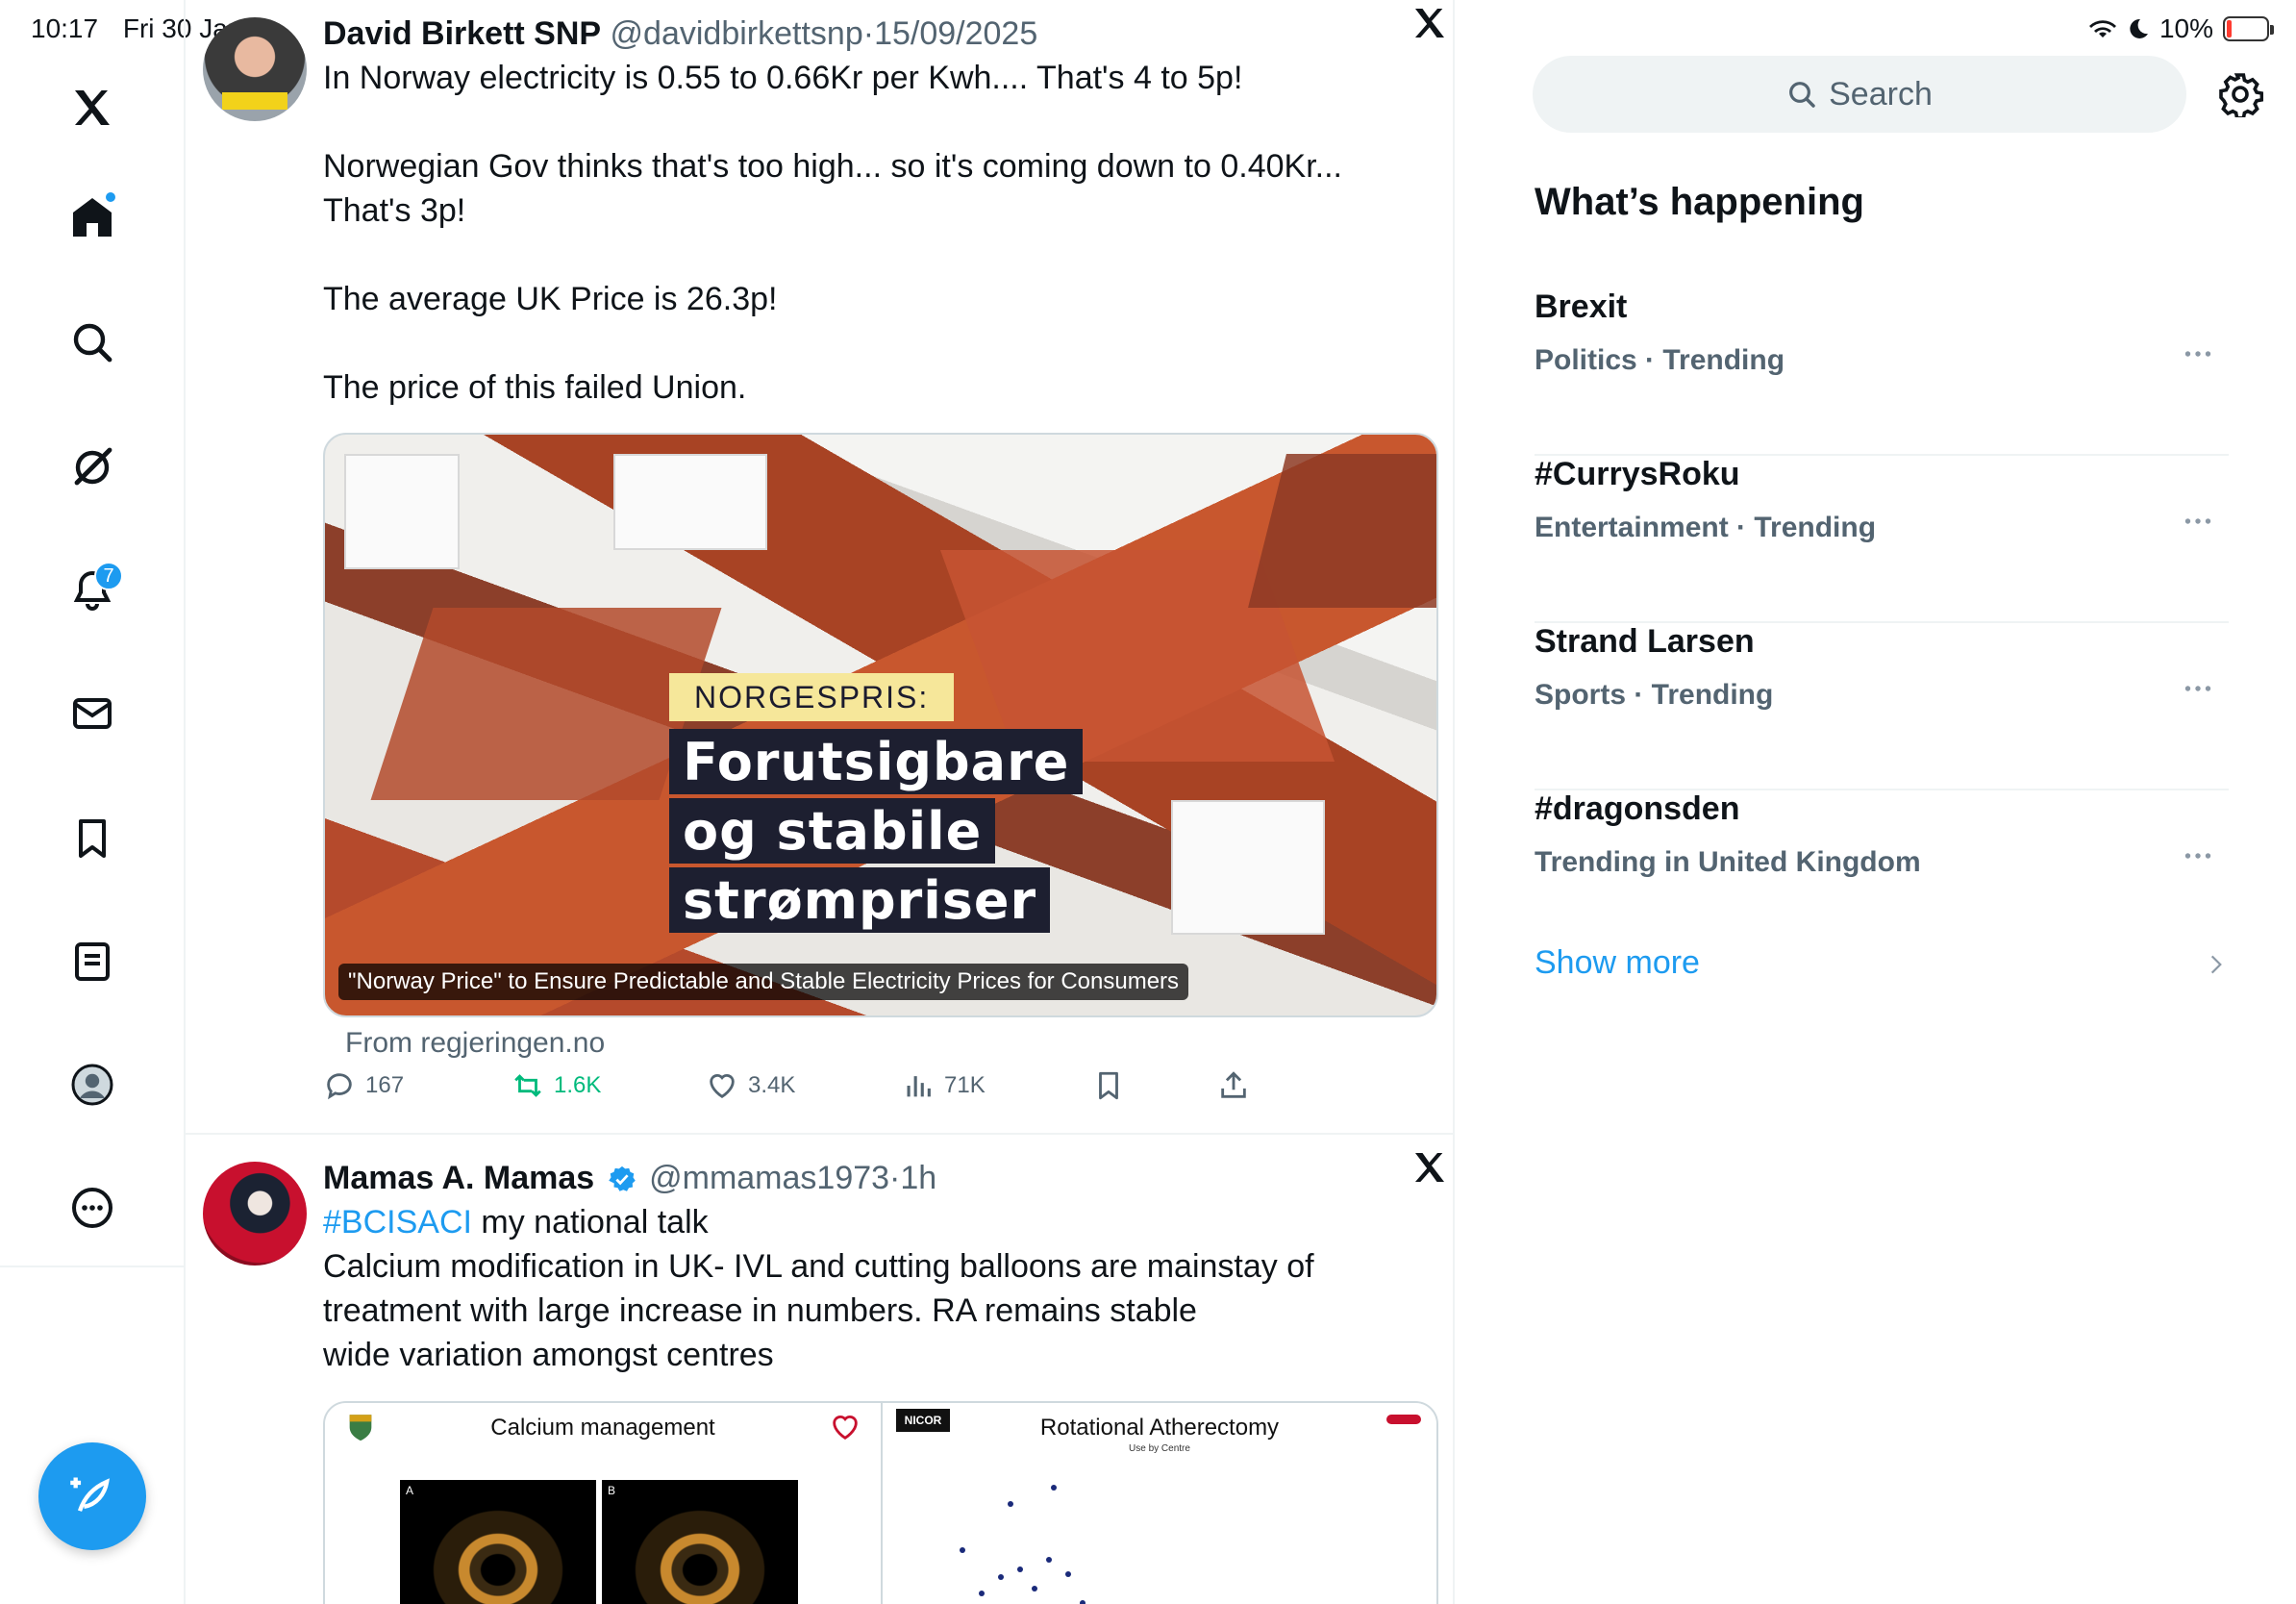 The width and height of the screenshot is (2296, 1604). What do you see at coordinates (1660, 360) in the screenshot?
I see `trend-subtitle: Politics · Trending` at bounding box center [1660, 360].